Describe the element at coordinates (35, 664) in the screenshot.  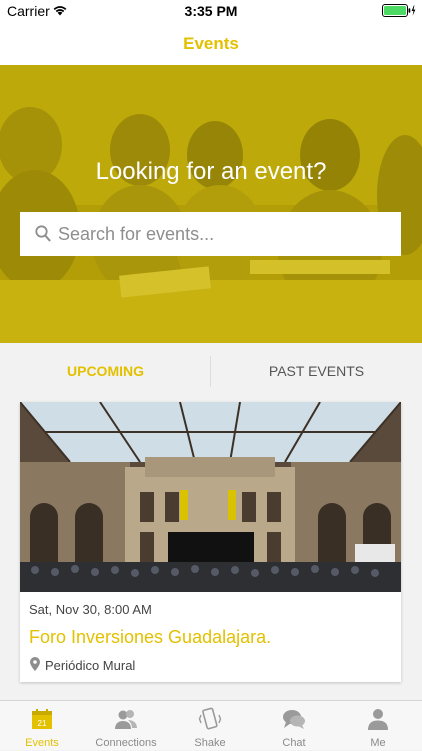
I see `location-pin-icon` at that location.